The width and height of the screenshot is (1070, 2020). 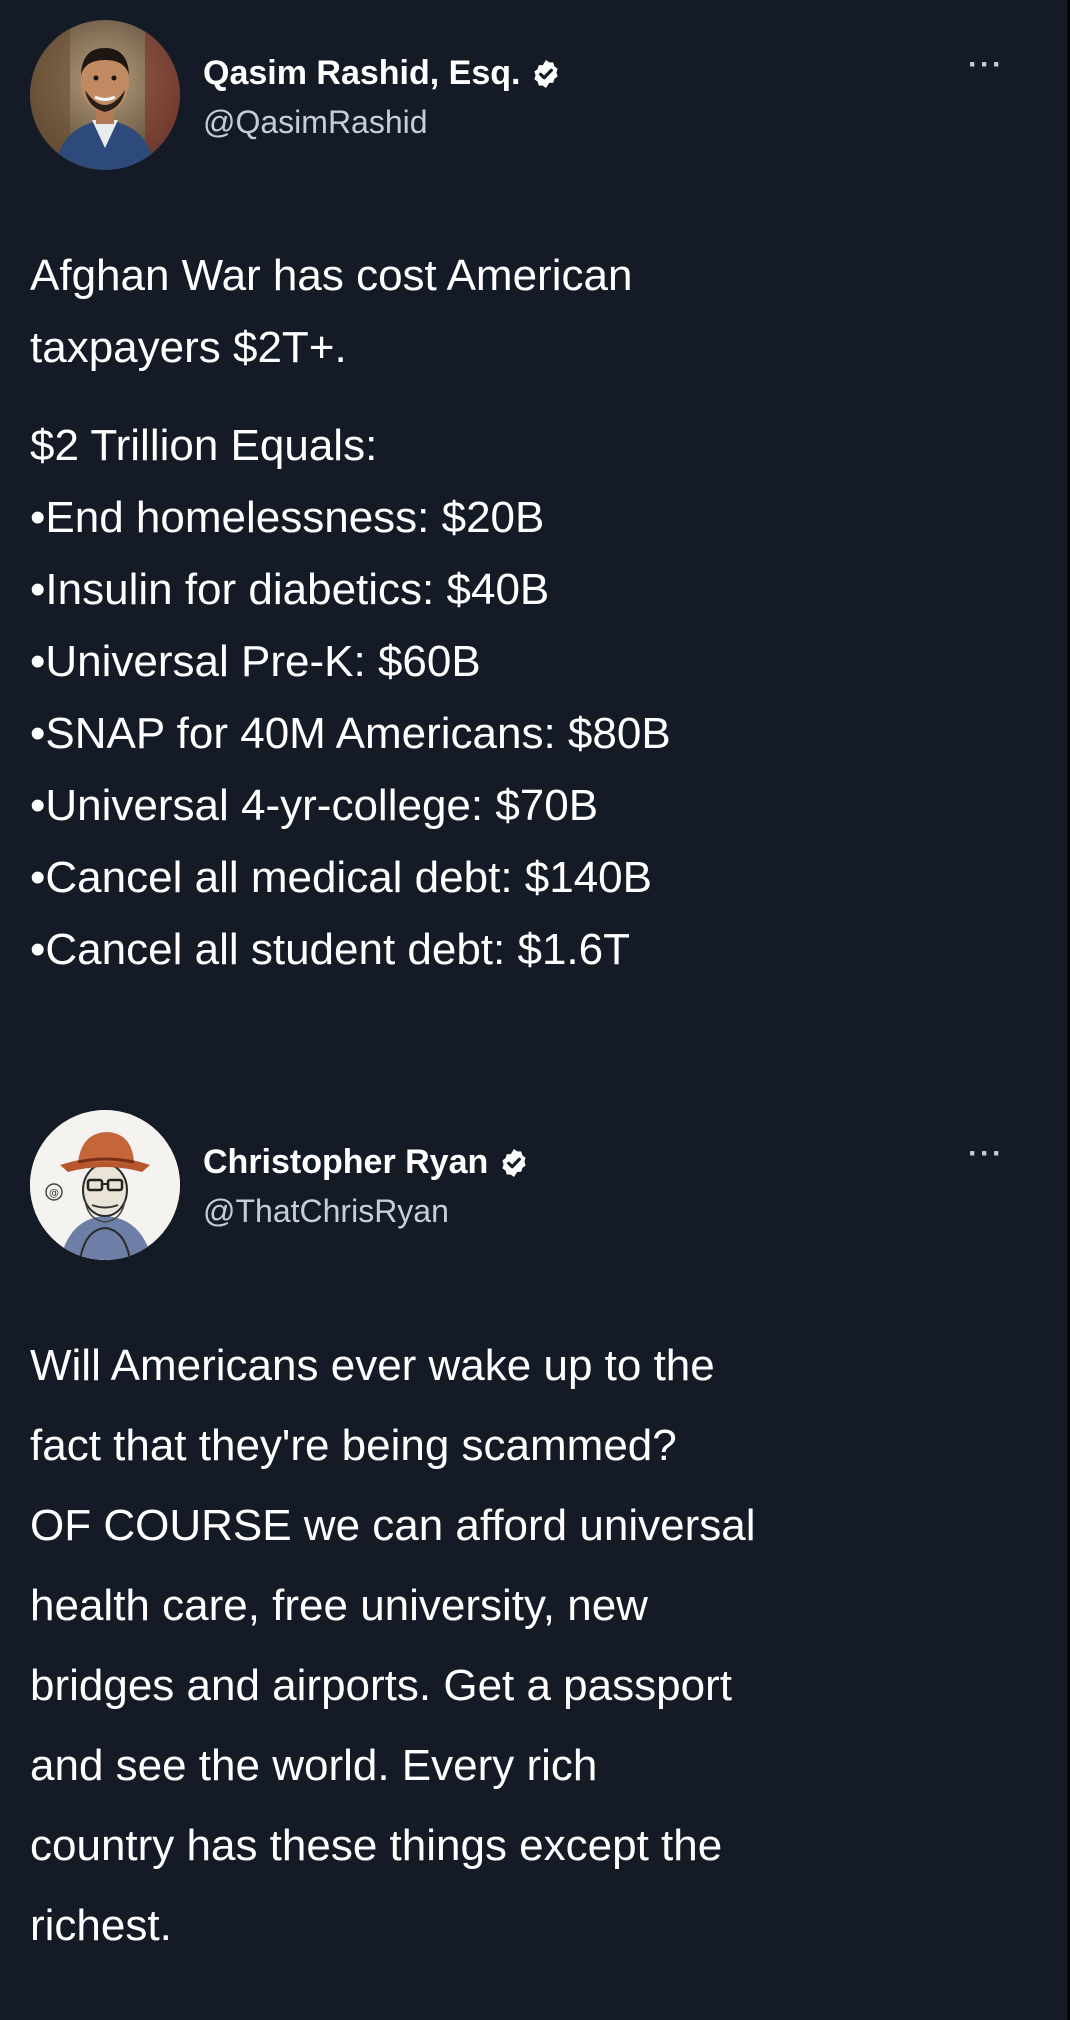 What do you see at coordinates (314, 805) in the screenshot?
I see `list-item: •Universal 4-yr-college: $70B` at bounding box center [314, 805].